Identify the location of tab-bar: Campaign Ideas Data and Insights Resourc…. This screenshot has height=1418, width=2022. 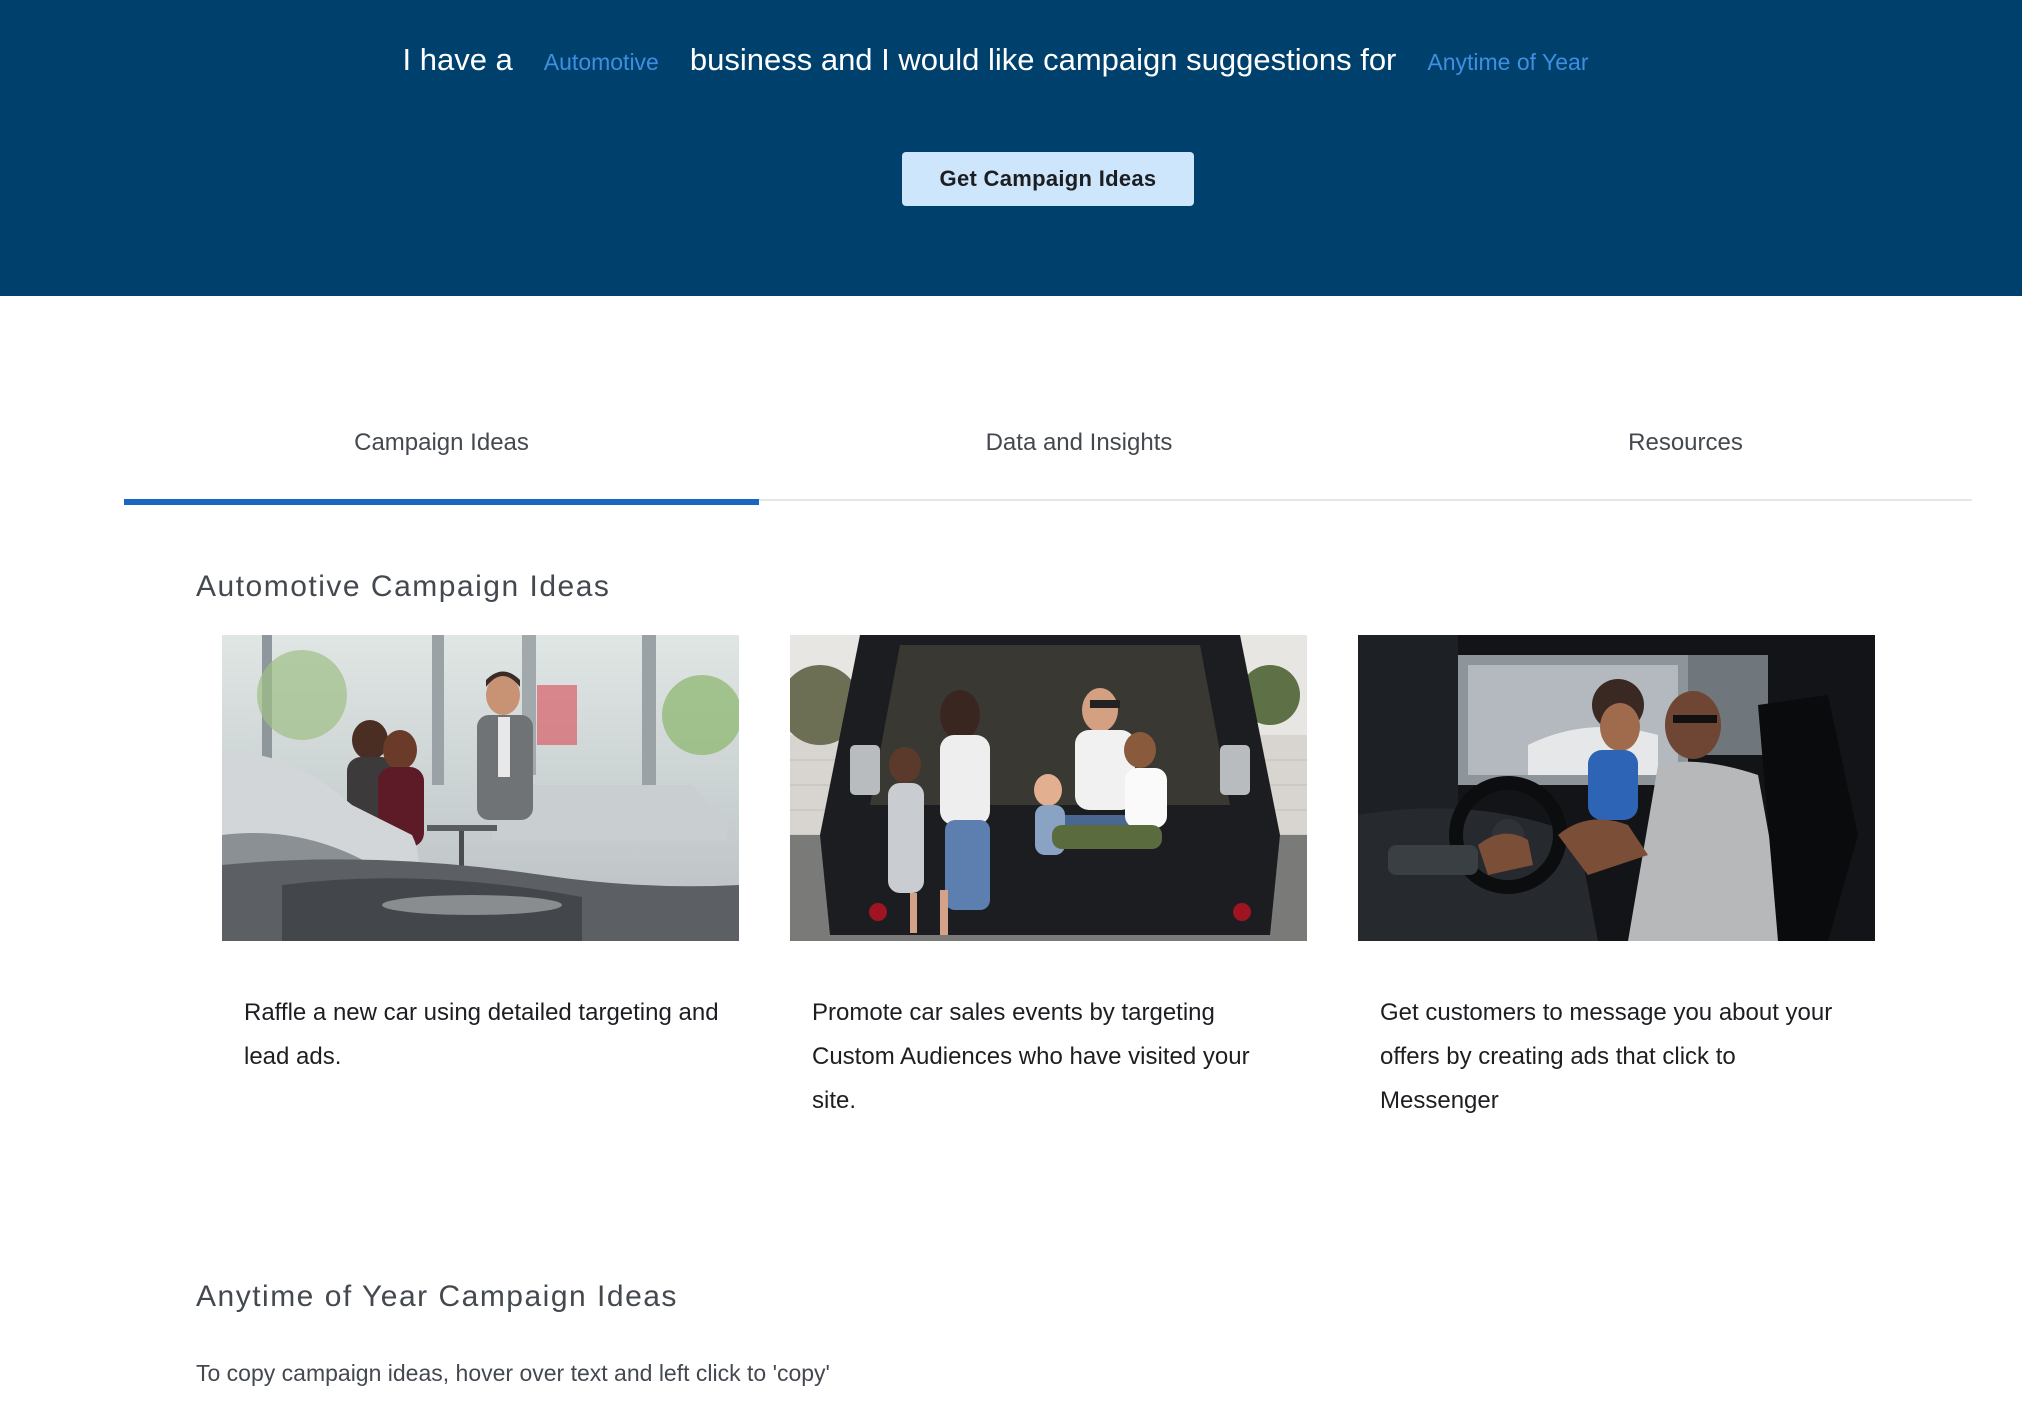
(1048, 454).